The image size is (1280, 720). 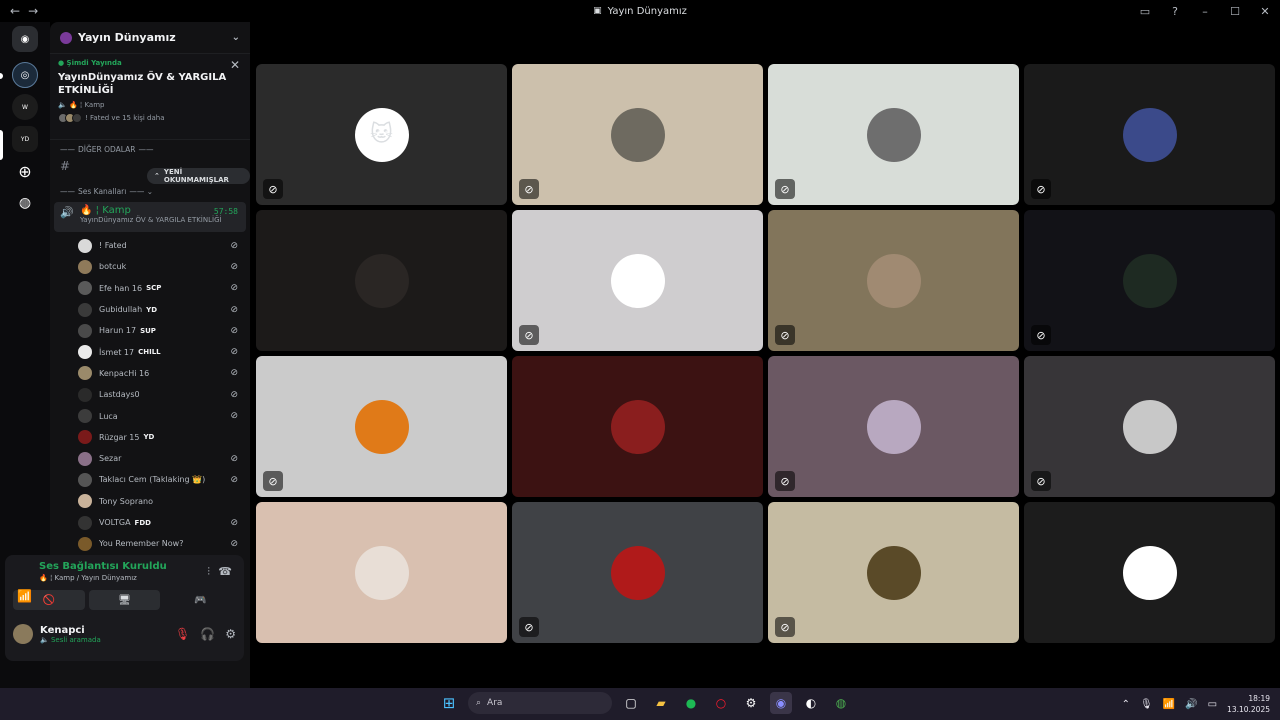 I want to click on voice-member: Tony Soprano, so click(x=150, y=501).